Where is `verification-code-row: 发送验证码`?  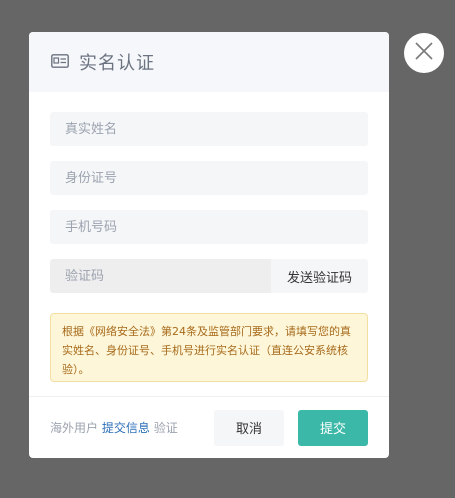 verification-code-row: 发送验证码 is located at coordinates (209, 276).